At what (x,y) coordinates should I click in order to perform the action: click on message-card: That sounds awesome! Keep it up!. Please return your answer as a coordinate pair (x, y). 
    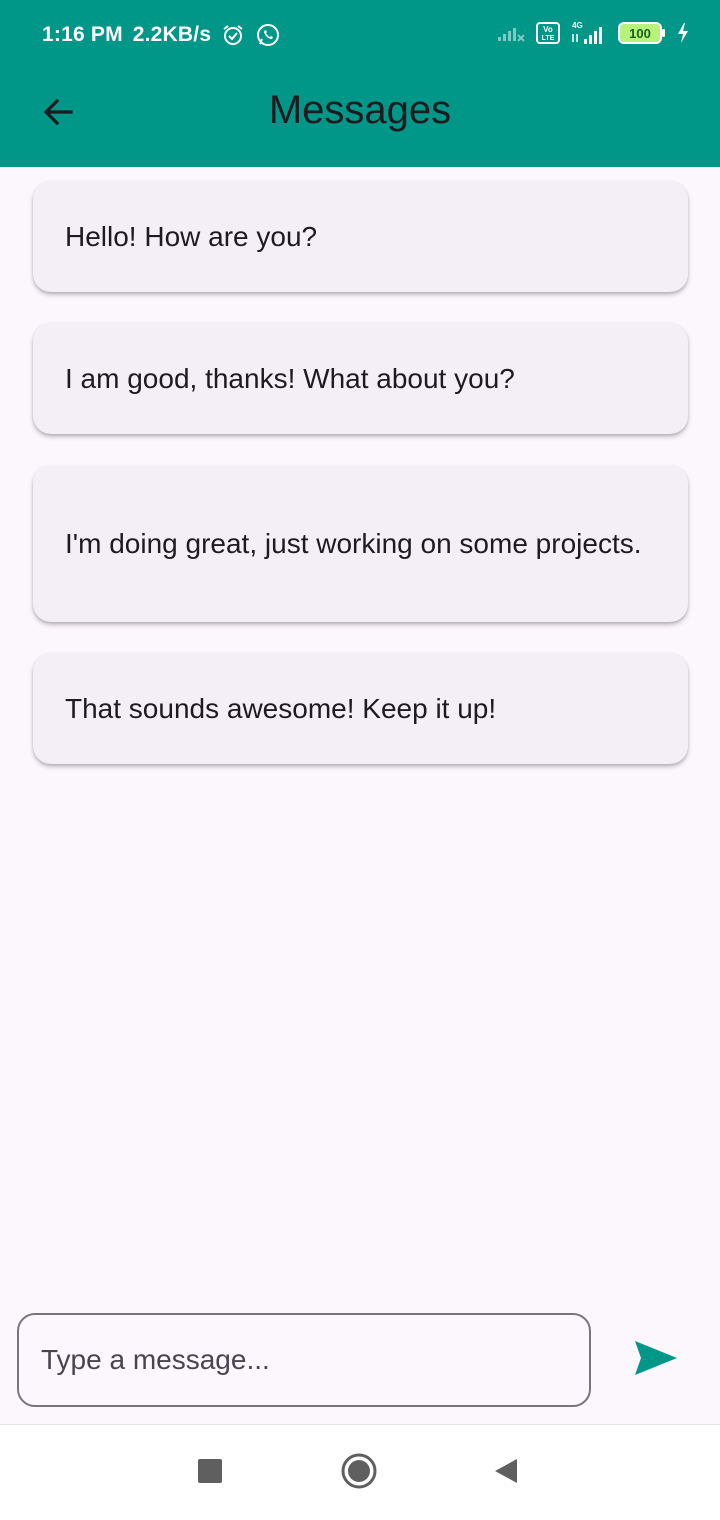
    Looking at the image, I should click on (360, 708).